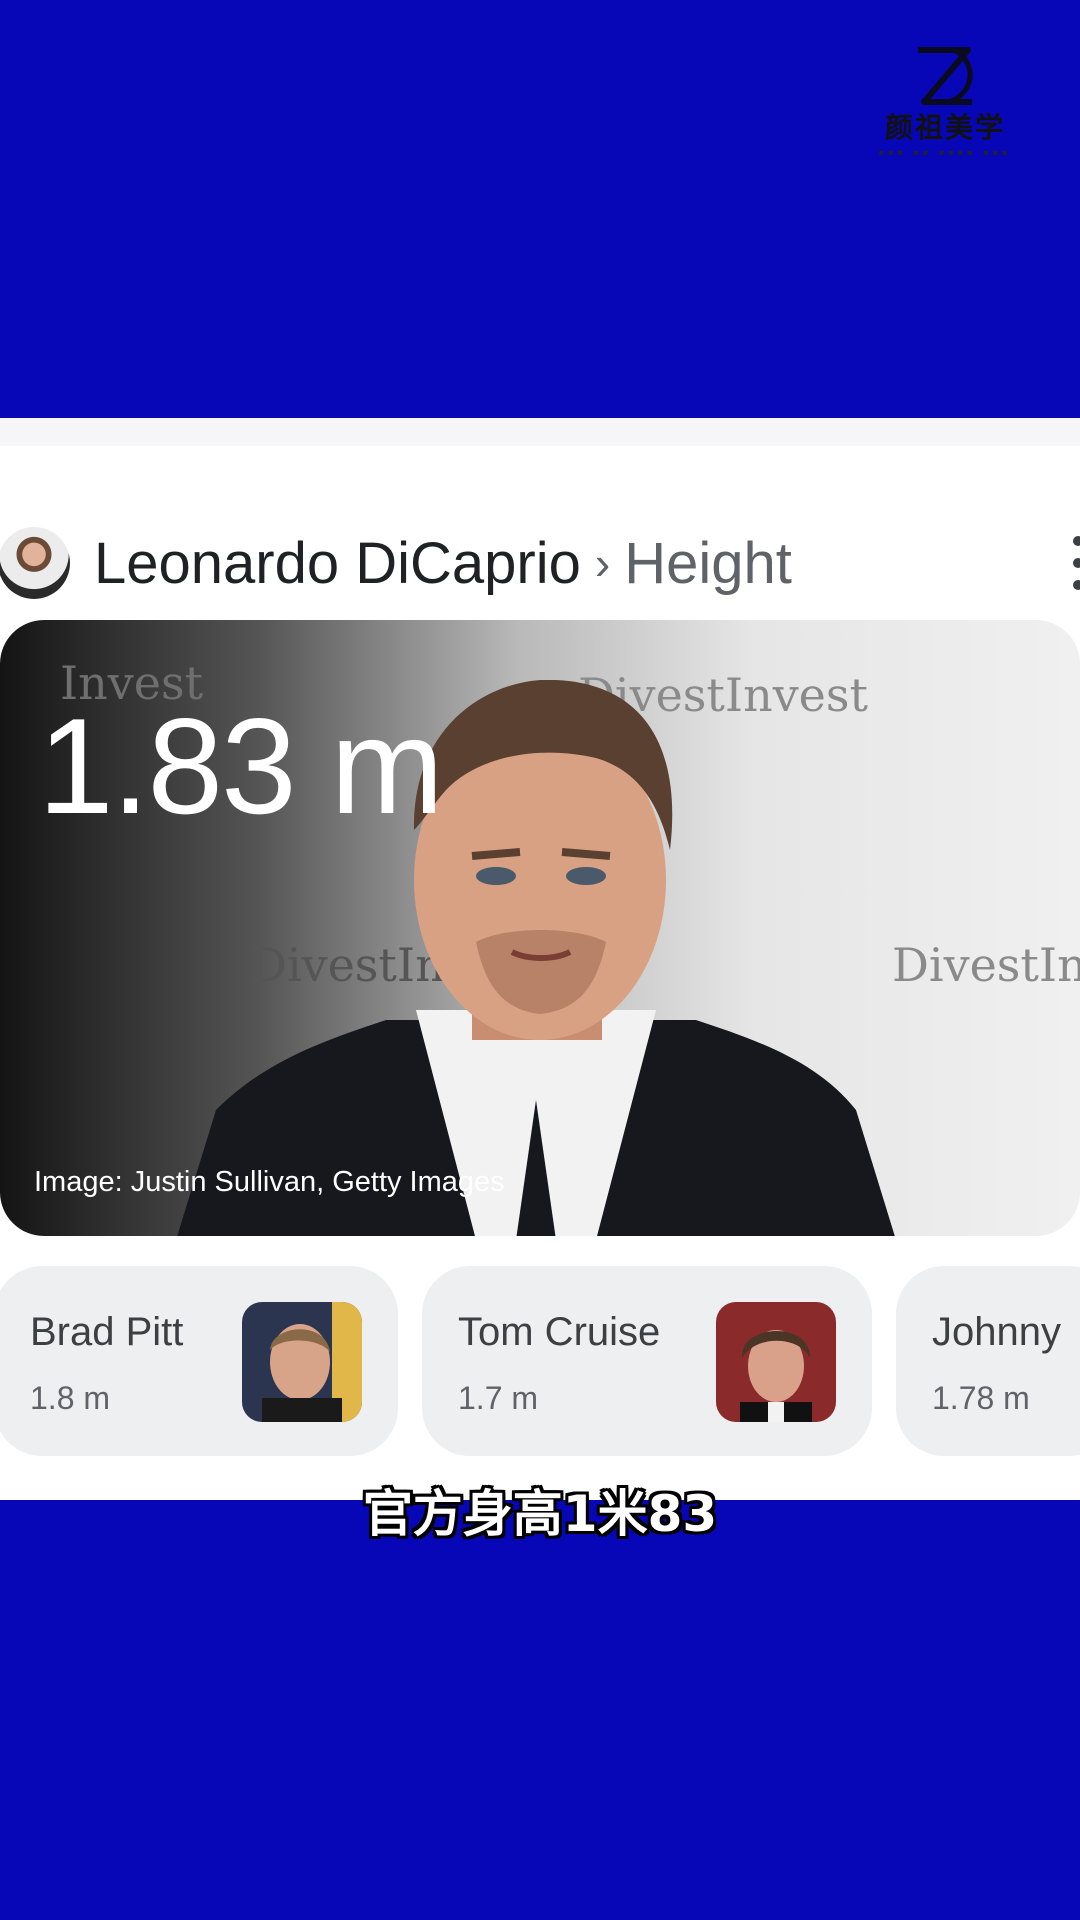 The image size is (1080, 1920). Describe the element at coordinates (1075, 563) in the screenshot. I see `more-options-icon` at that location.